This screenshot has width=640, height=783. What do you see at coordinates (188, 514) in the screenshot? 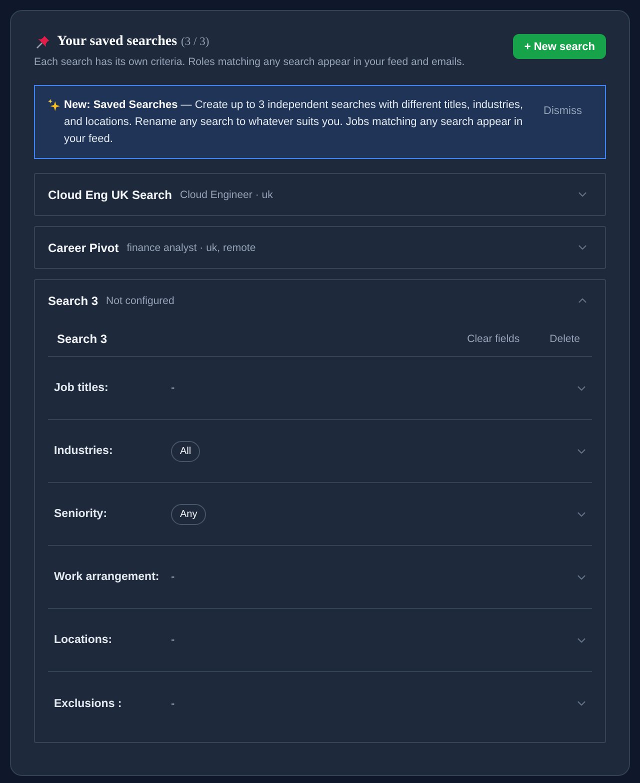
I see `value-chip: Any` at bounding box center [188, 514].